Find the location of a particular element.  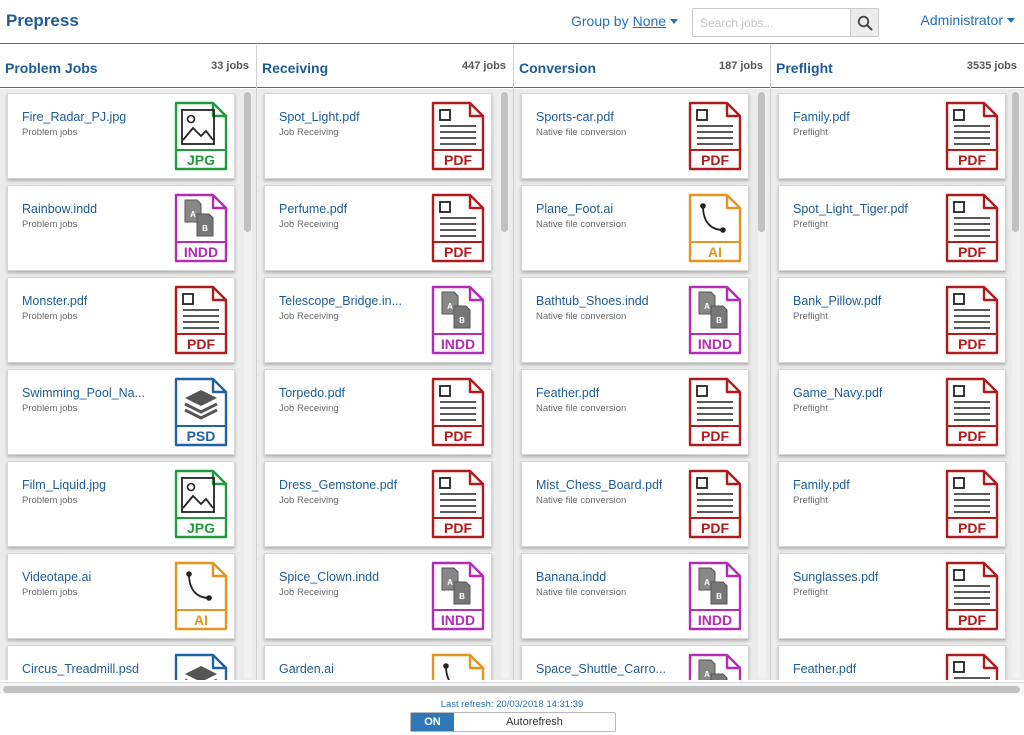

job-name: Spot_Light_Tiger.pdf is located at coordinates (850, 209).